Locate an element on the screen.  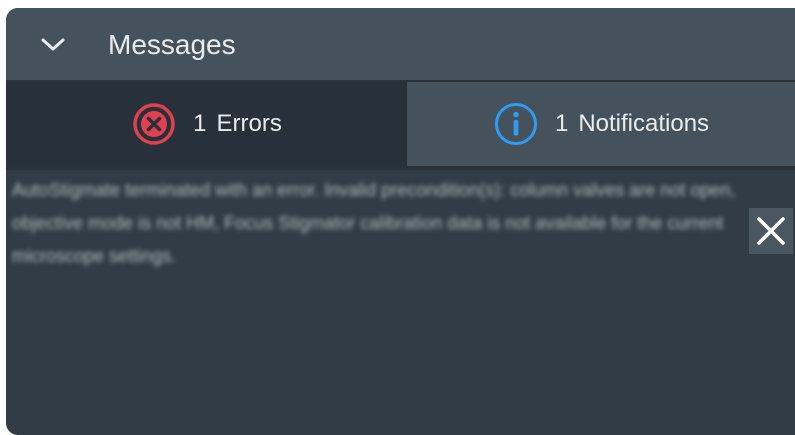
notifications-label: Notifications is located at coordinates (644, 123).